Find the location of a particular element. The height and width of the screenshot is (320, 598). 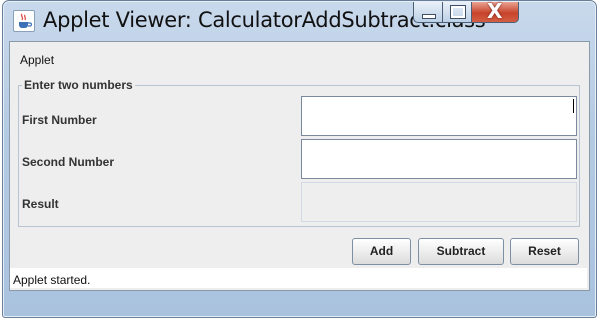

status-bar: Applet started. is located at coordinates (298, 278).